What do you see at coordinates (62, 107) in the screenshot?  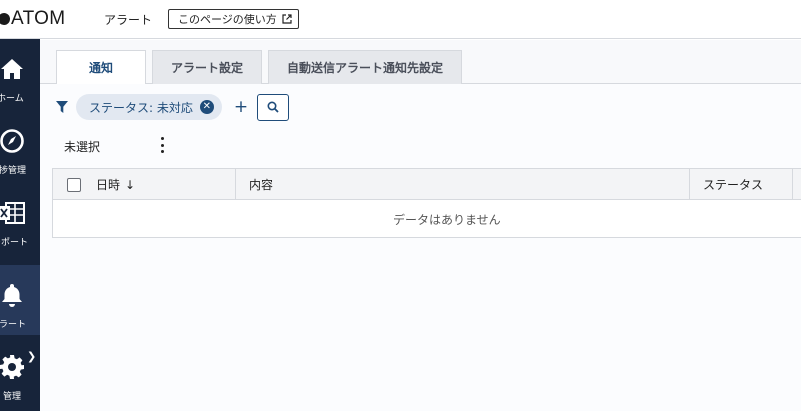 I see `filter-icon` at bounding box center [62, 107].